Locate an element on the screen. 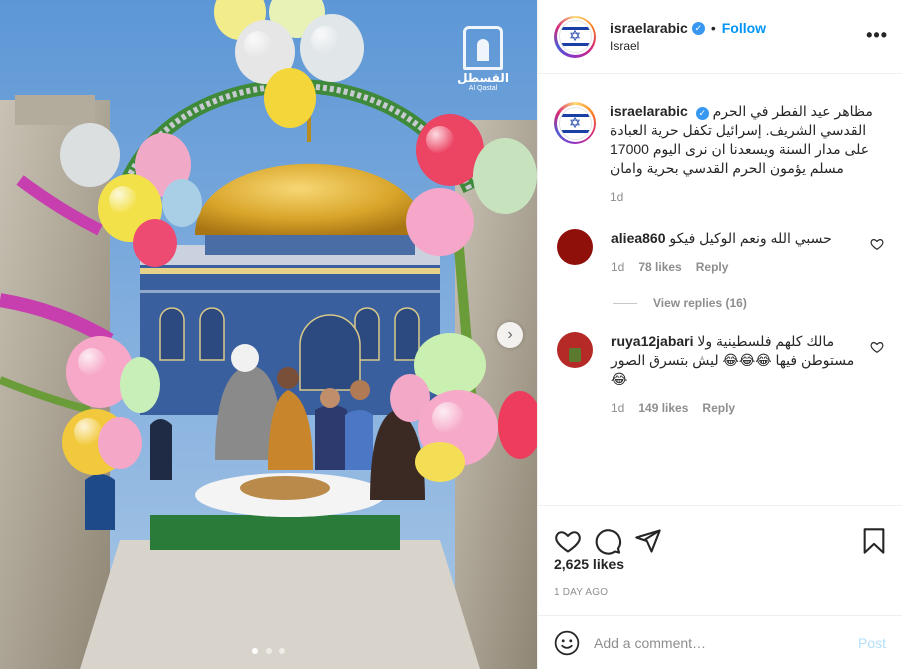  caption-avatar: ✡ is located at coordinates (575, 123).